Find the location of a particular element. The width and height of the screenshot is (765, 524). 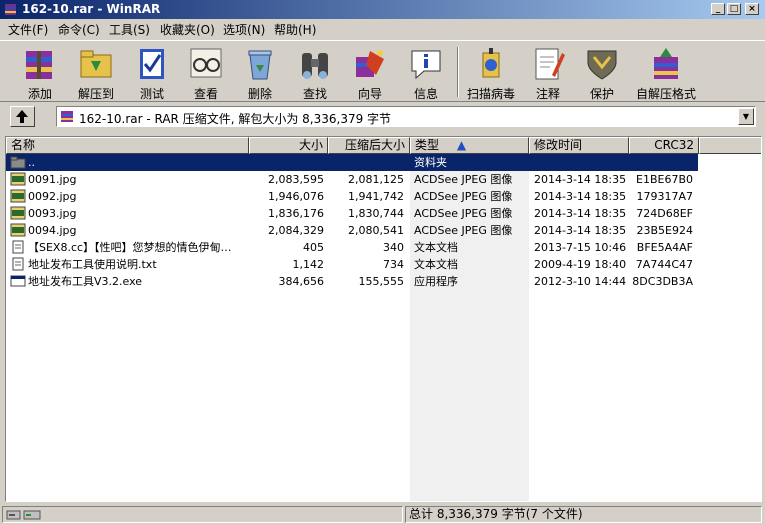

file-crc32: BFE5A4AF is located at coordinates (664, 247).